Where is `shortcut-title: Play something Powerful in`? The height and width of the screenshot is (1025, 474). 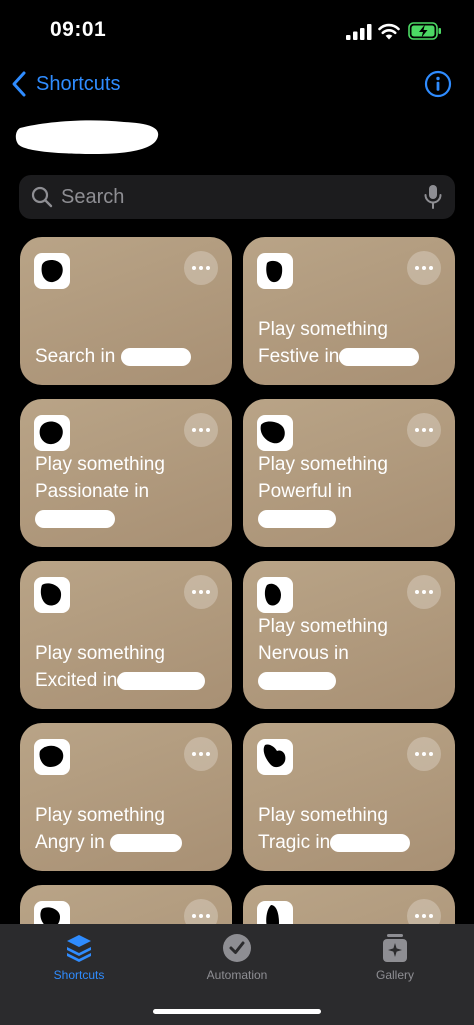 shortcut-title: Play something Powerful in is located at coordinates (349, 491).